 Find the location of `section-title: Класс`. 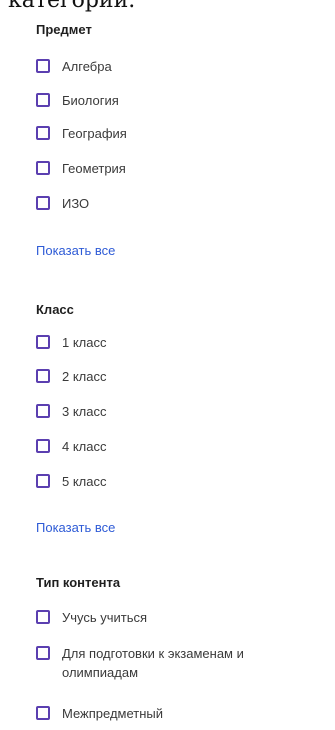

section-title: Класс is located at coordinates (55, 309).